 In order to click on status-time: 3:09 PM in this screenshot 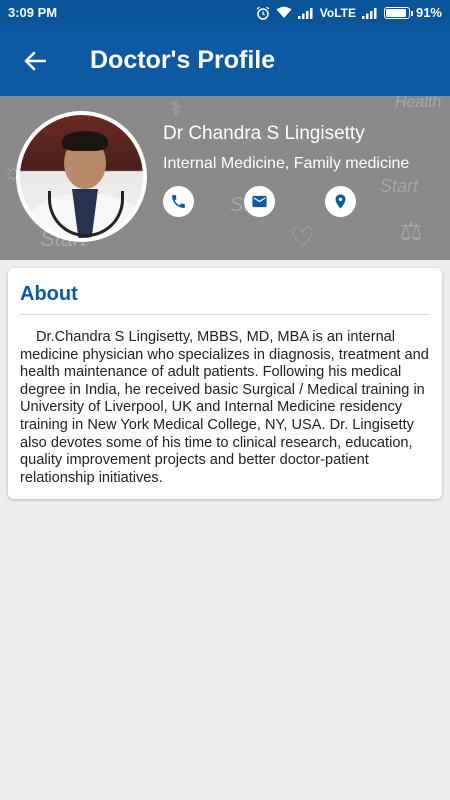, I will do `click(33, 12)`.